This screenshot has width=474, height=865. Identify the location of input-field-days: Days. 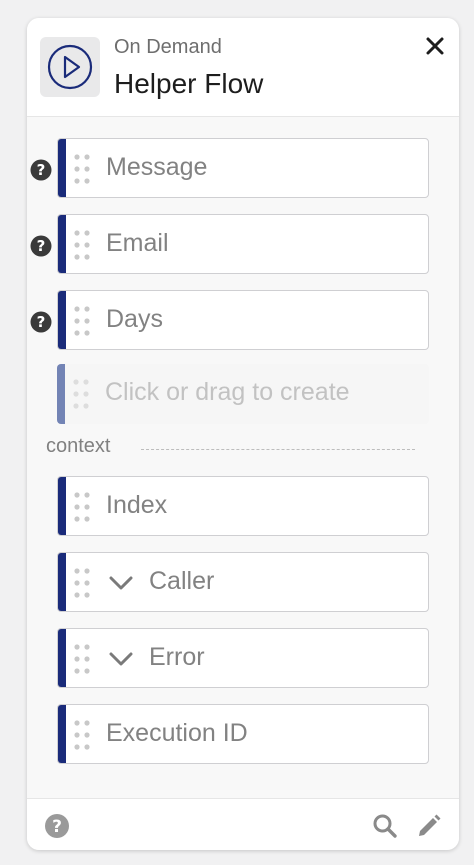
(243, 320).